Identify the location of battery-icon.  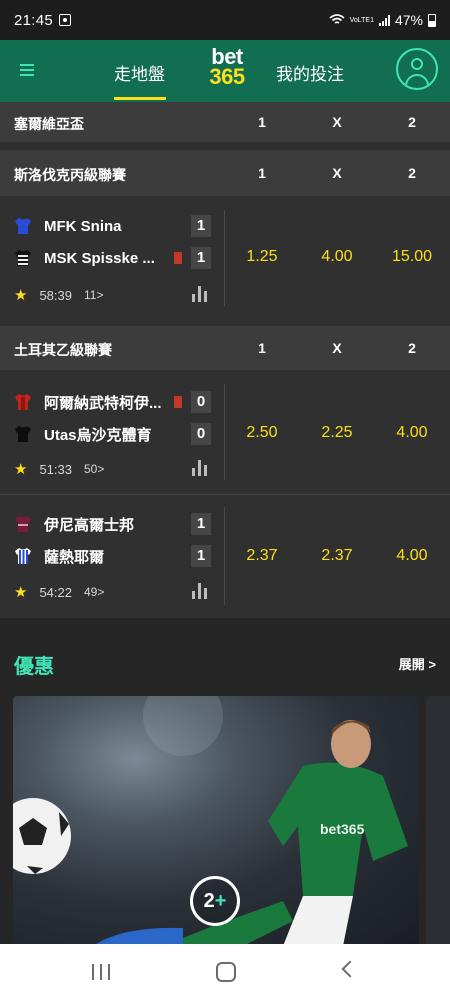
(432, 20).